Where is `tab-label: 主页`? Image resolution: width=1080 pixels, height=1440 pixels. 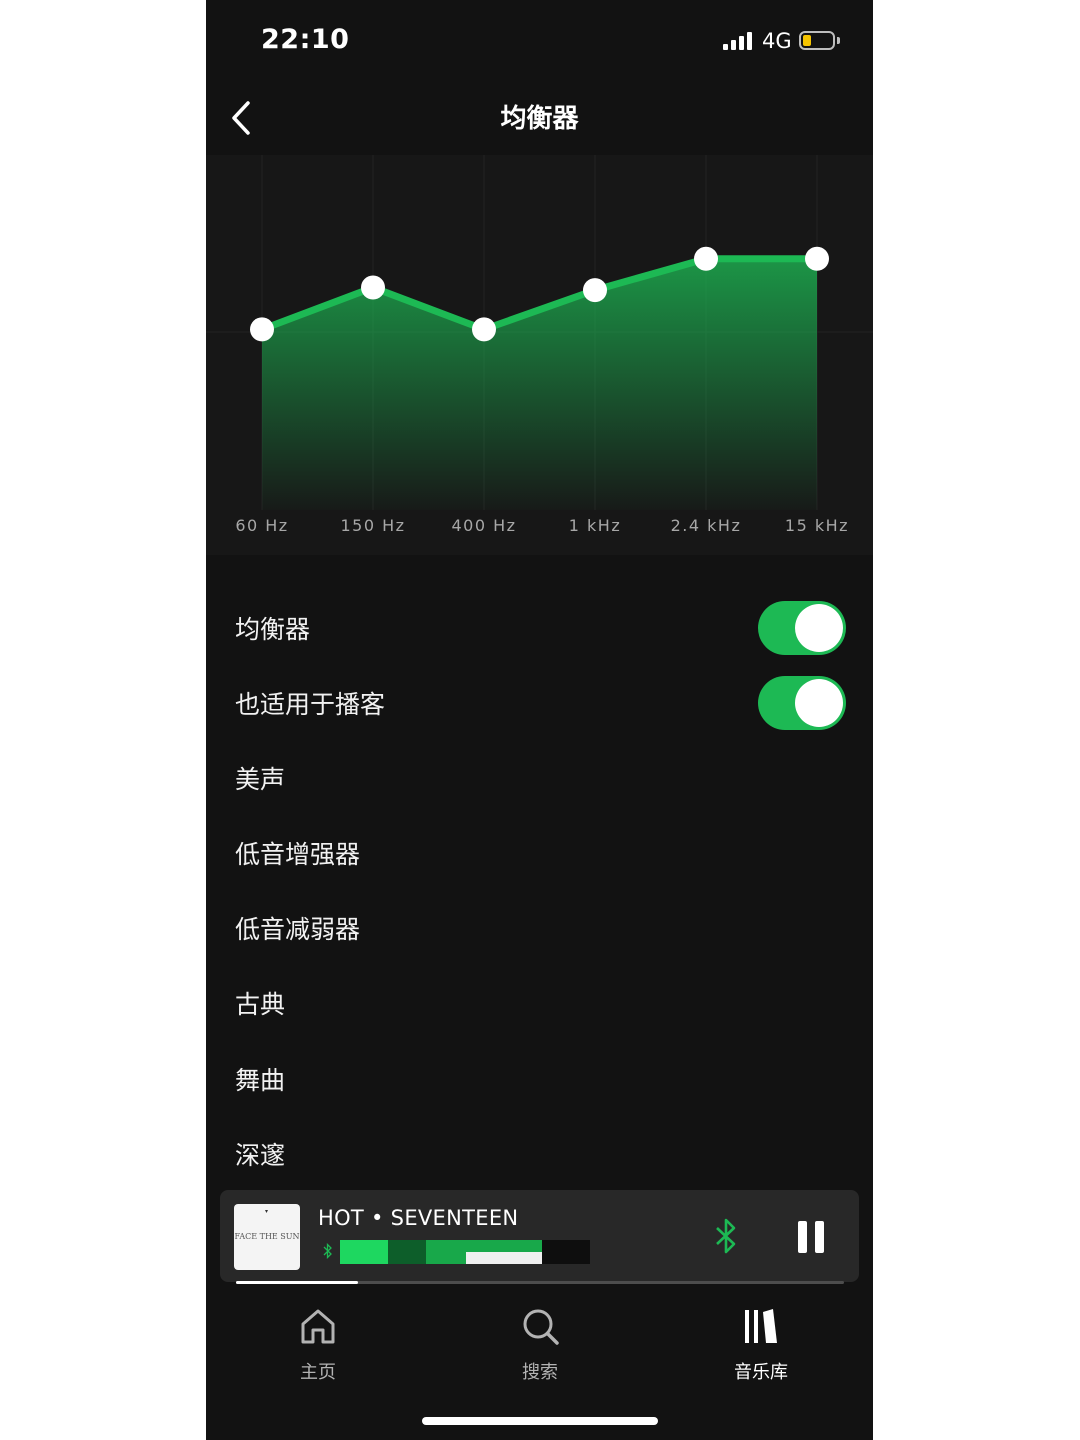 tab-label: 主页 is located at coordinates (318, 1372).